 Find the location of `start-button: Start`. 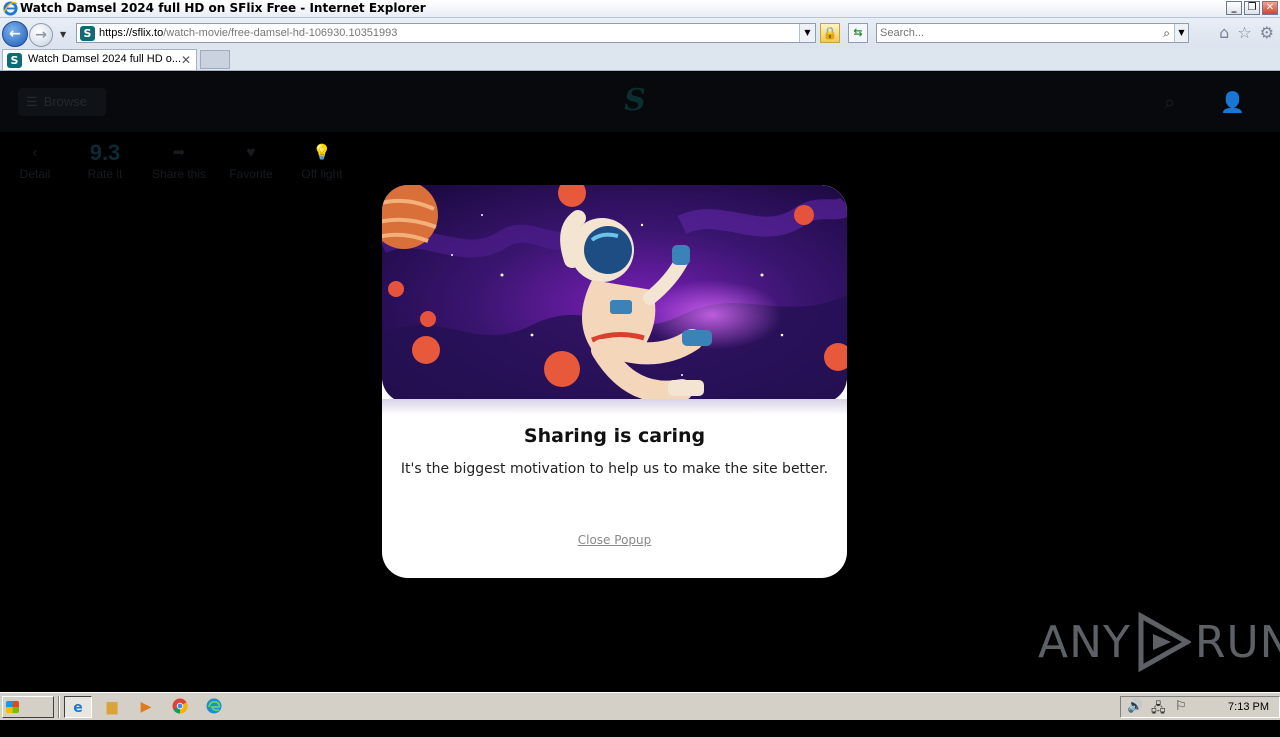

start-button: Start is located at coordinates (28, 715).